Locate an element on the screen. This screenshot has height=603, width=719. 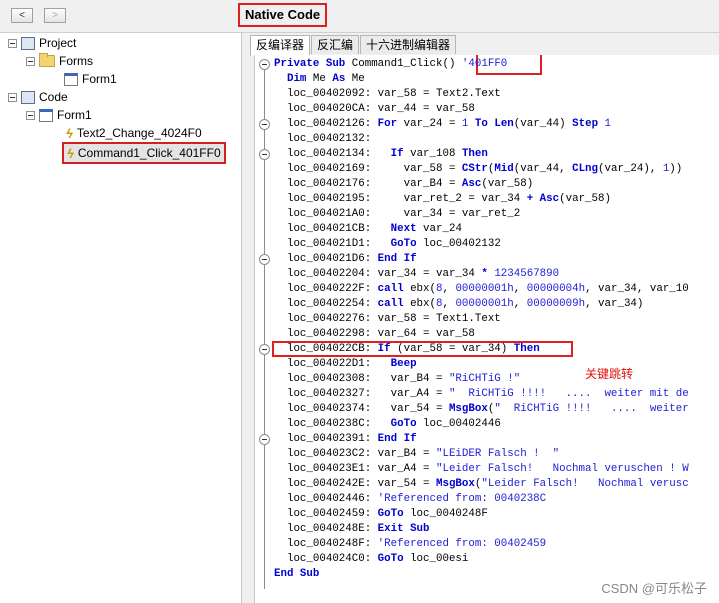
tree-label: Project is located at coordinates (58, 43).